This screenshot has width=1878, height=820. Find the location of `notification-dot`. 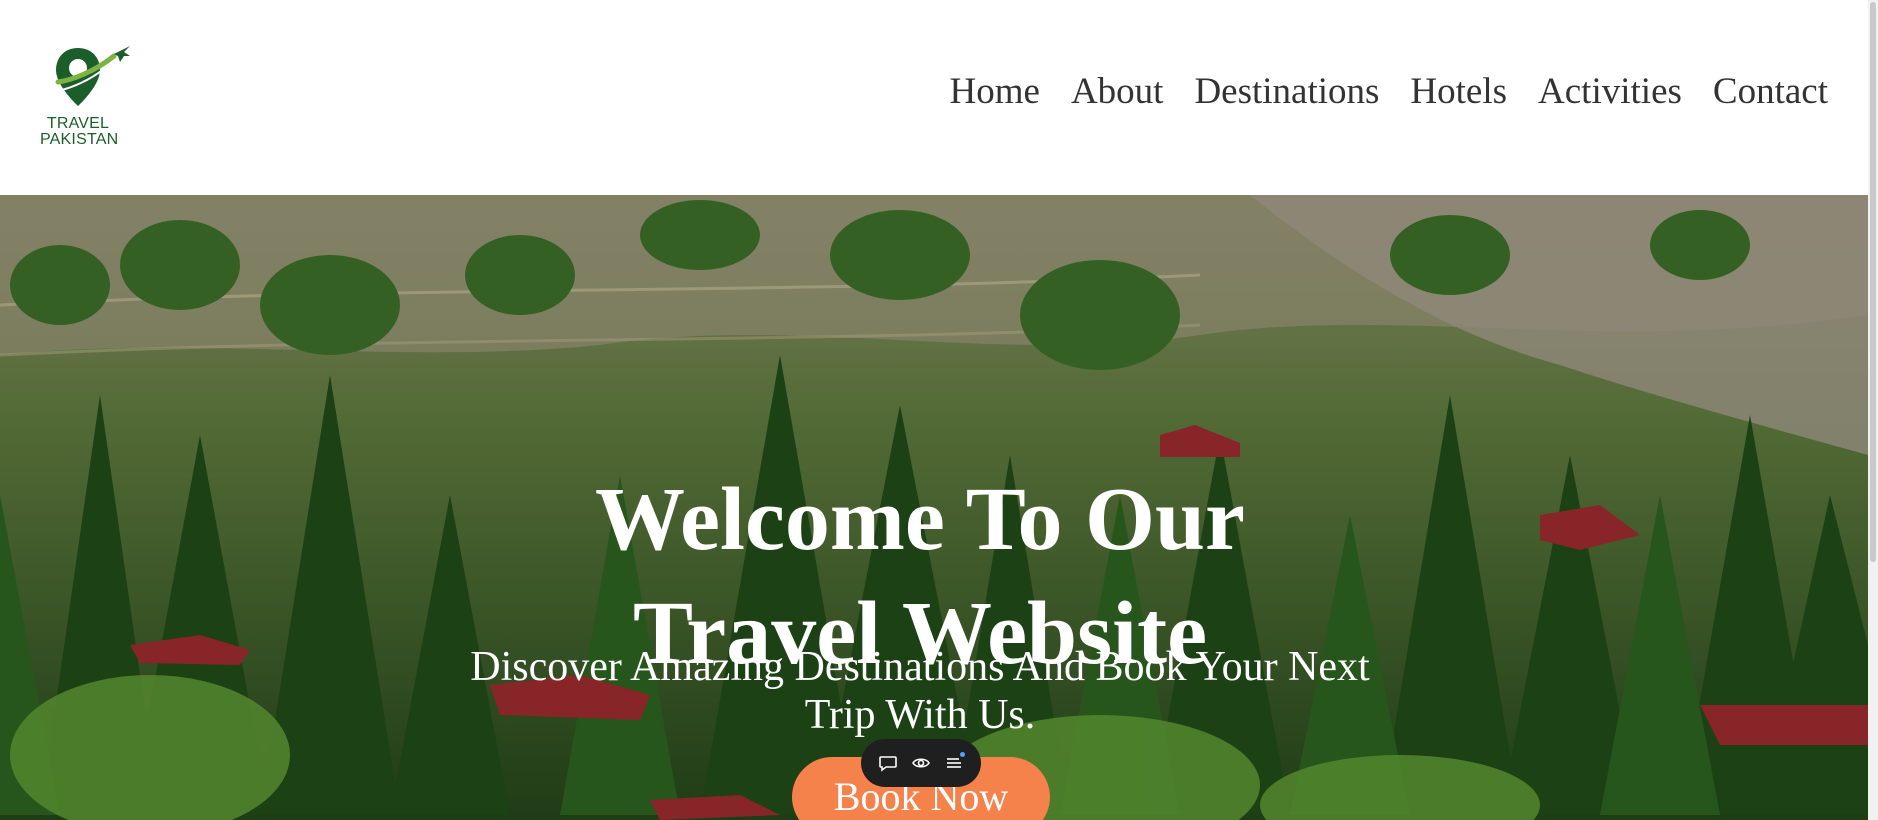

notification-dot is located at coordinates (963, 754).